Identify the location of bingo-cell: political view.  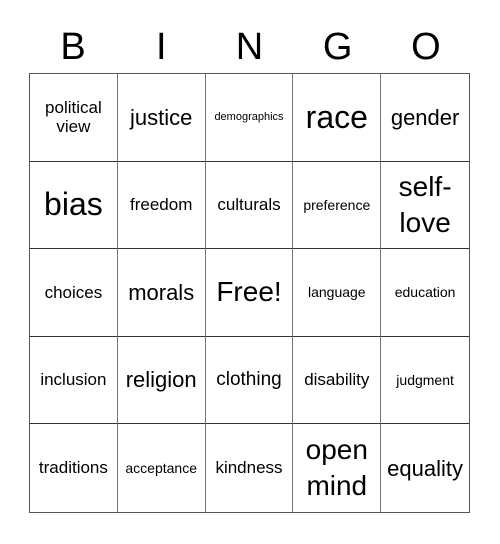
(74, 118).